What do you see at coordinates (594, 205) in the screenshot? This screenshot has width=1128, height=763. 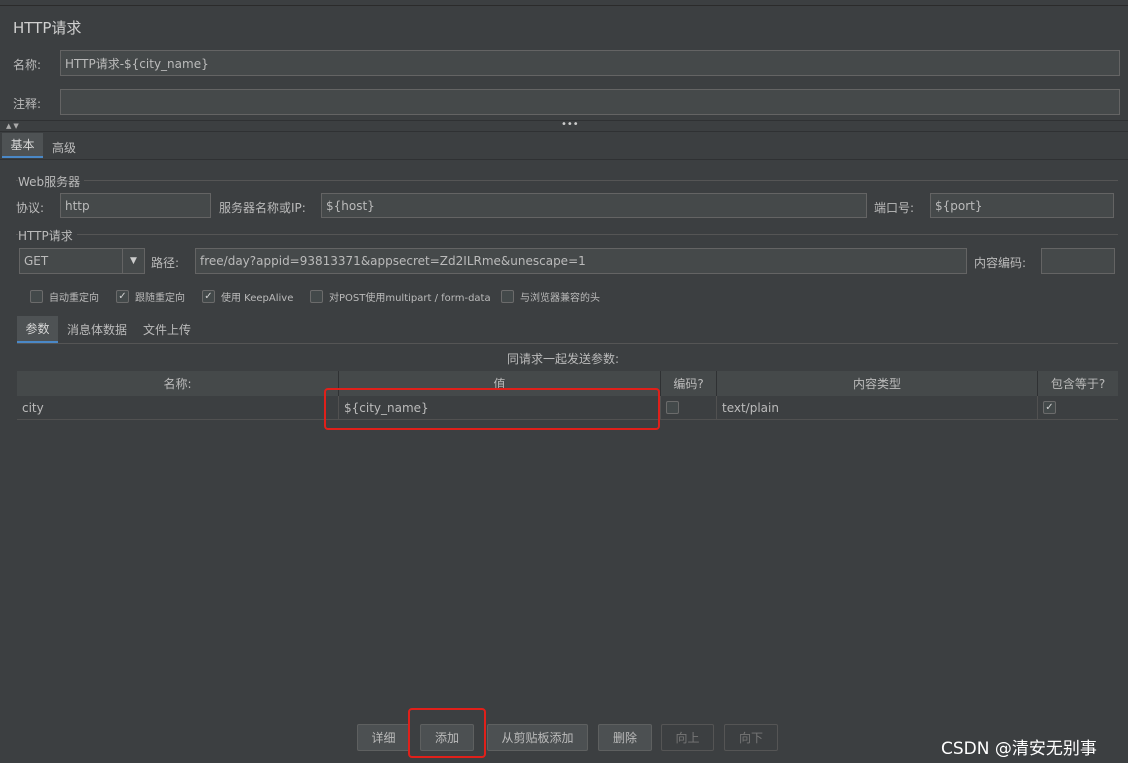 I see `server-input: ${host}` at bounding box center [594, 205].